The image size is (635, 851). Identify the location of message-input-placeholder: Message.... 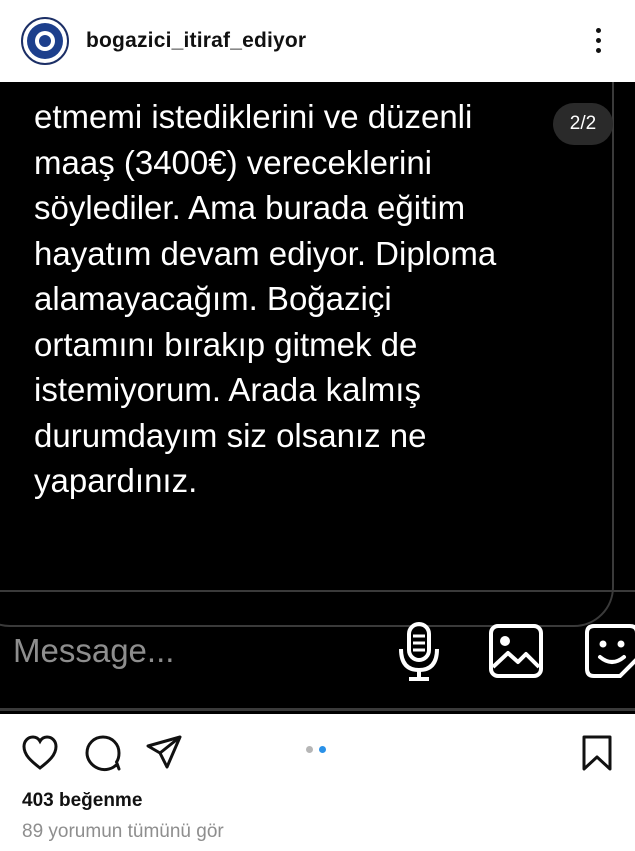
(94, 650).